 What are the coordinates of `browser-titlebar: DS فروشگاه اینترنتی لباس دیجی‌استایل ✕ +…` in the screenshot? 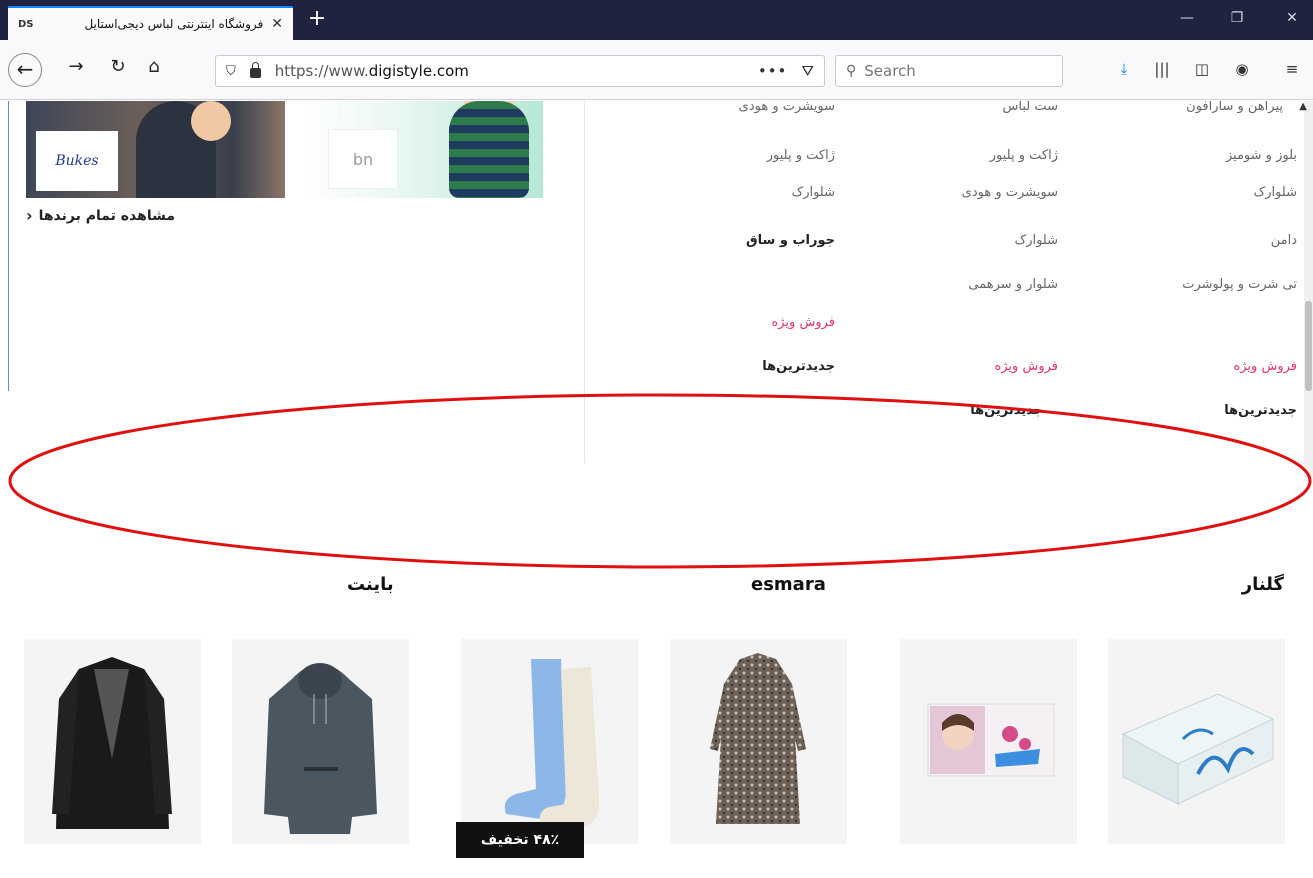 It's located at (656, 20).